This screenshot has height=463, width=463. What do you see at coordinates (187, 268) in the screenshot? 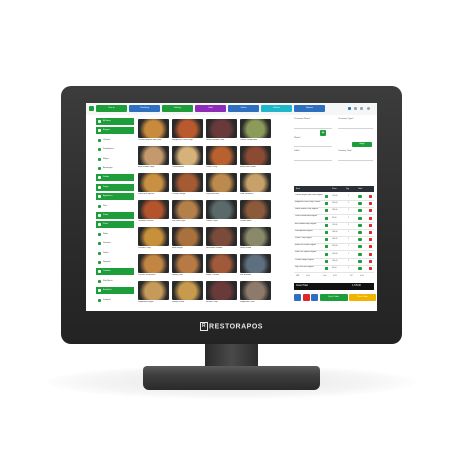
I see `menu-item-card: Spring Rolls` at bounding box center [187, 268].